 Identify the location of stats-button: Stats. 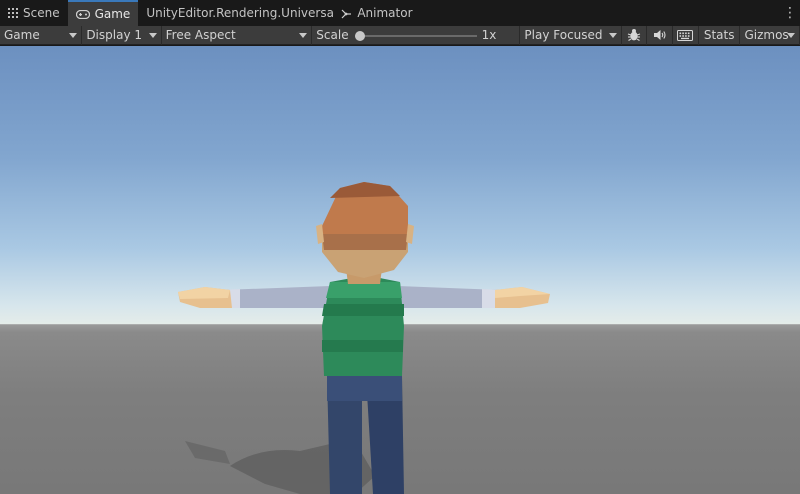
(720, 35).